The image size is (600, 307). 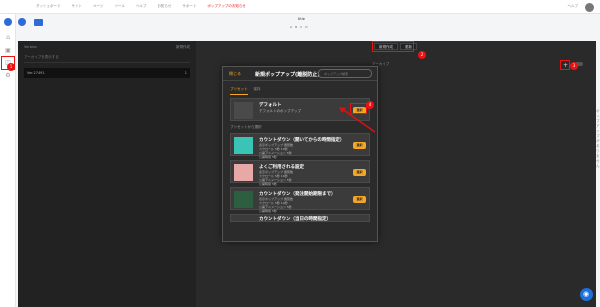 What do you see at coordinates (235, 74) in the screenshot?
I see `close-button: 閉じる` at bounding box center [235, 74].